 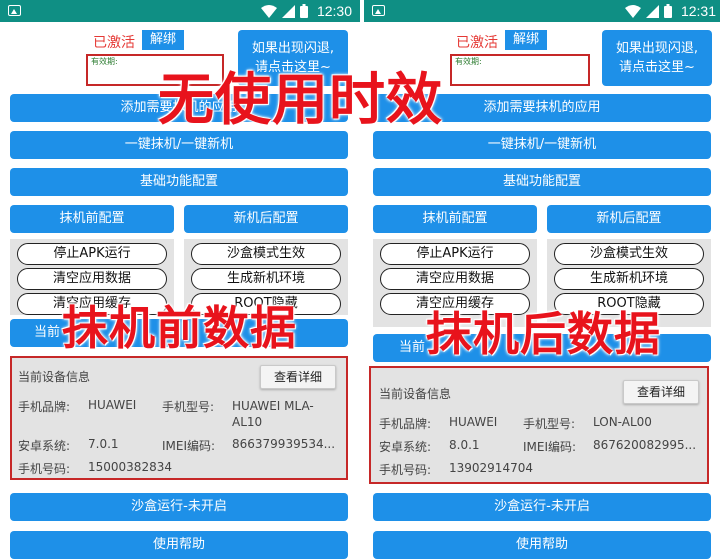 What do you see at coordinates (464, 445) in the screenshot?
I see `android-value: 8.0.1` at bounding box center [464, 445].